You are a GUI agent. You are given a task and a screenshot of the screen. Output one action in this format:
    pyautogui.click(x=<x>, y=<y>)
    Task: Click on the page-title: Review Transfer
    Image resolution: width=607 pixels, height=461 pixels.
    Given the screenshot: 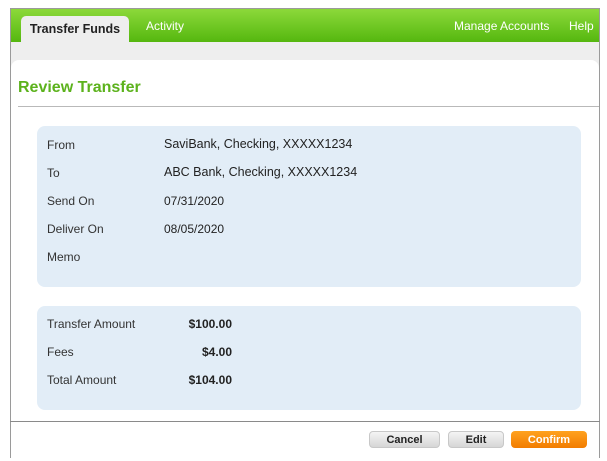 What is the action you would take?
    pyautogui.click(x=79, y=87)
    